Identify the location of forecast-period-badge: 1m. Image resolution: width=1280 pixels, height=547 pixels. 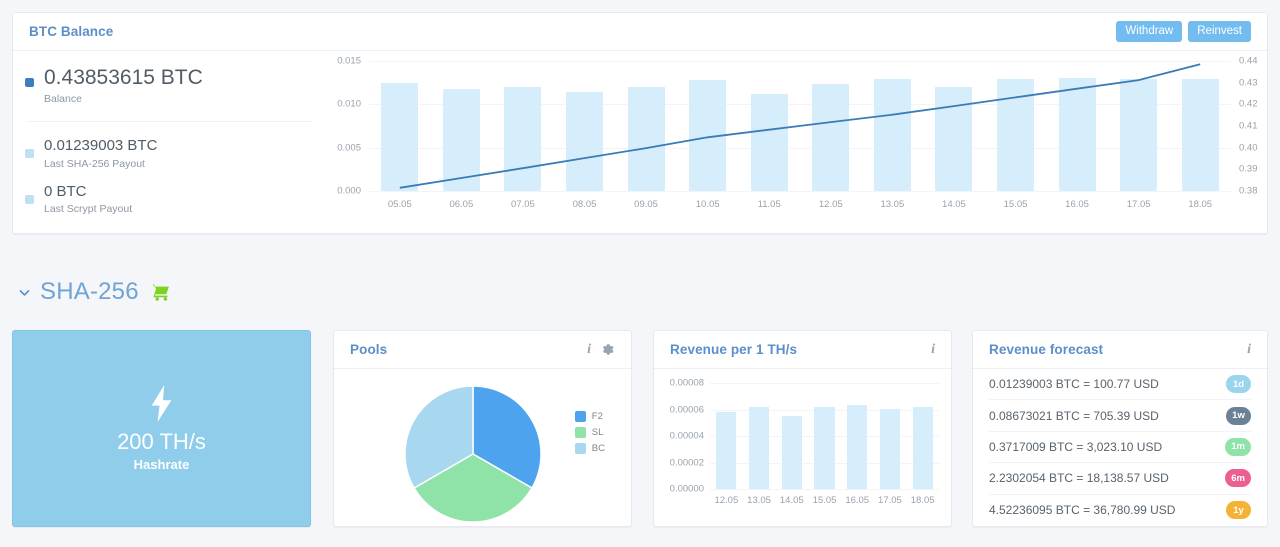
(1238, 446).